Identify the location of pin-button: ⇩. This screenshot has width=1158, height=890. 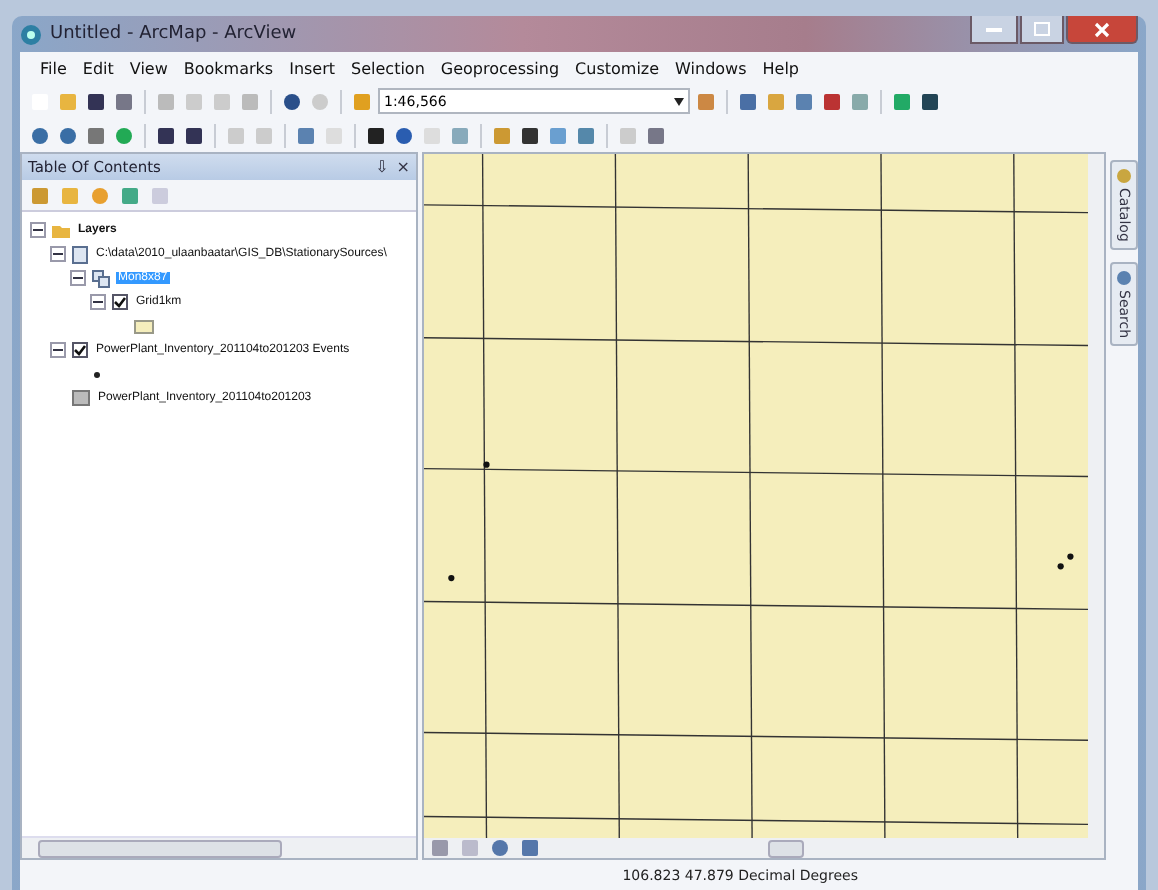
(382, 167).